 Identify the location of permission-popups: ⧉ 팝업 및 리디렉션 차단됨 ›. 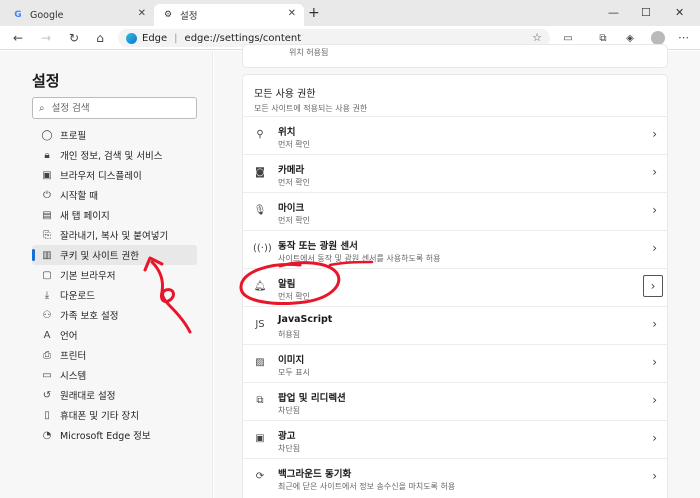
(455, 401).